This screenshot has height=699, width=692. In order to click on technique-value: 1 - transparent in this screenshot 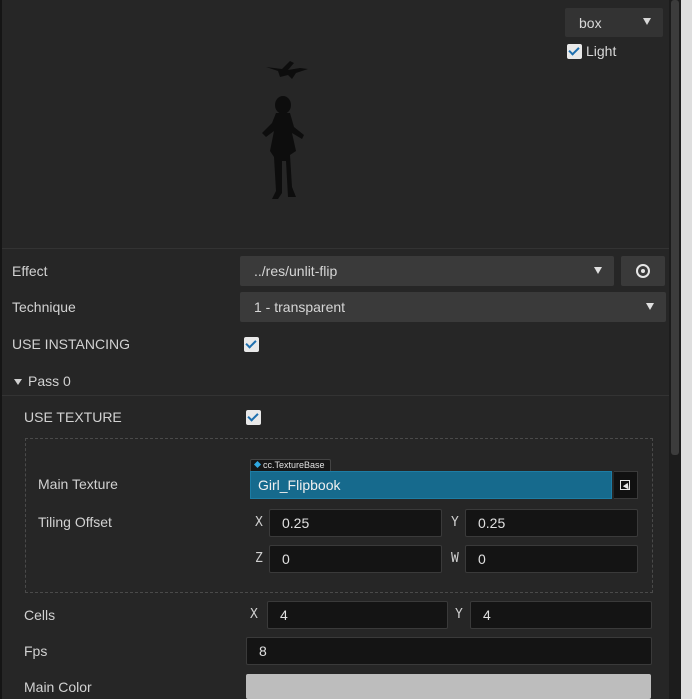, I will do `click(300, 307)`.